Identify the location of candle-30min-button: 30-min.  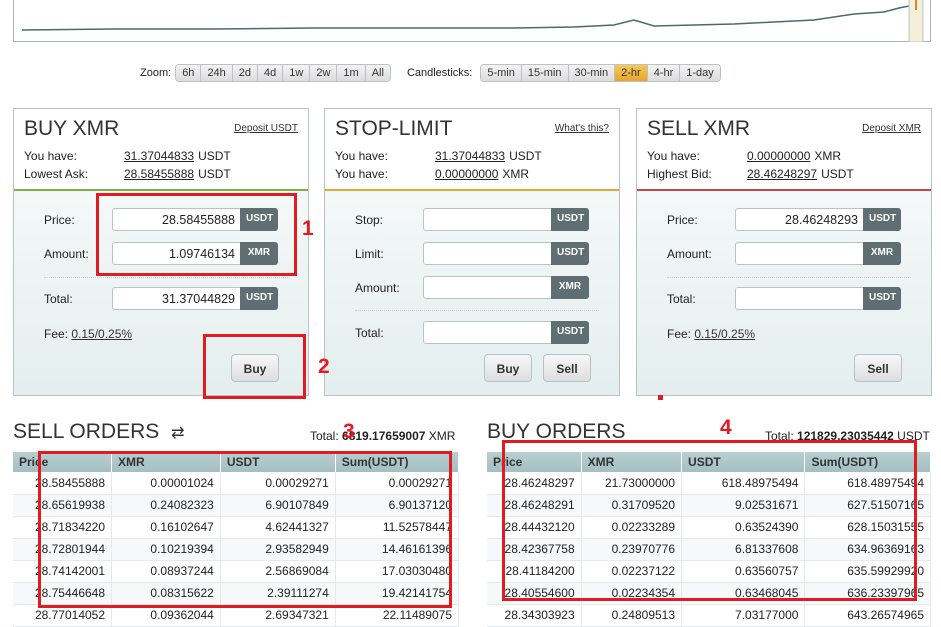
(592, 73).